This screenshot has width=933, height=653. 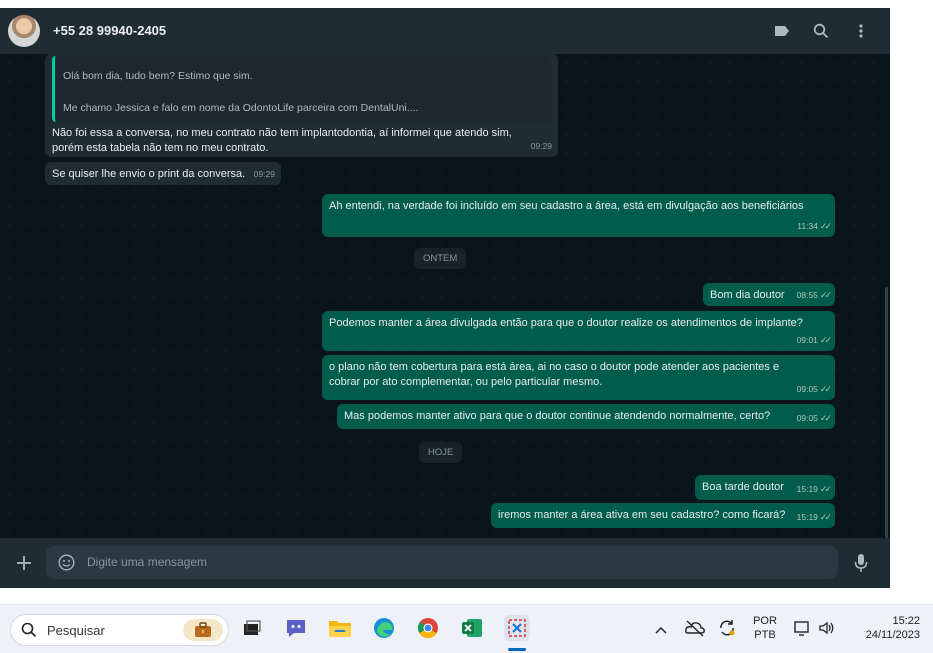 I want to click on clock-time: 15:22, so click(x=906, y=621).